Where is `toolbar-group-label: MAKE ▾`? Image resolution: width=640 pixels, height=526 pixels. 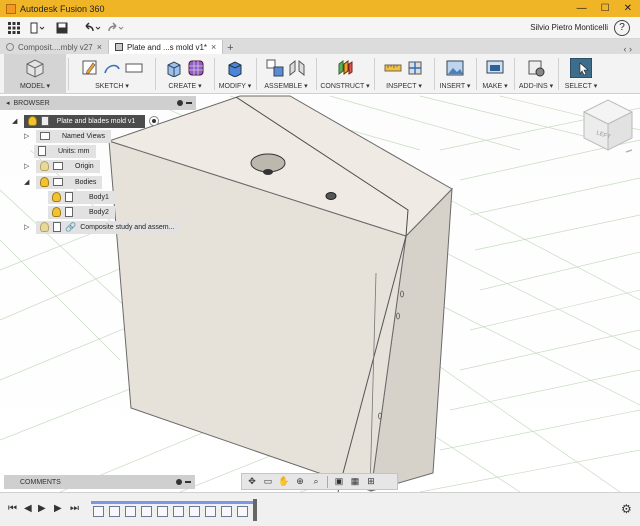
toolbar-group-label: MAKE ▾ is located at coordinates (495, 86).